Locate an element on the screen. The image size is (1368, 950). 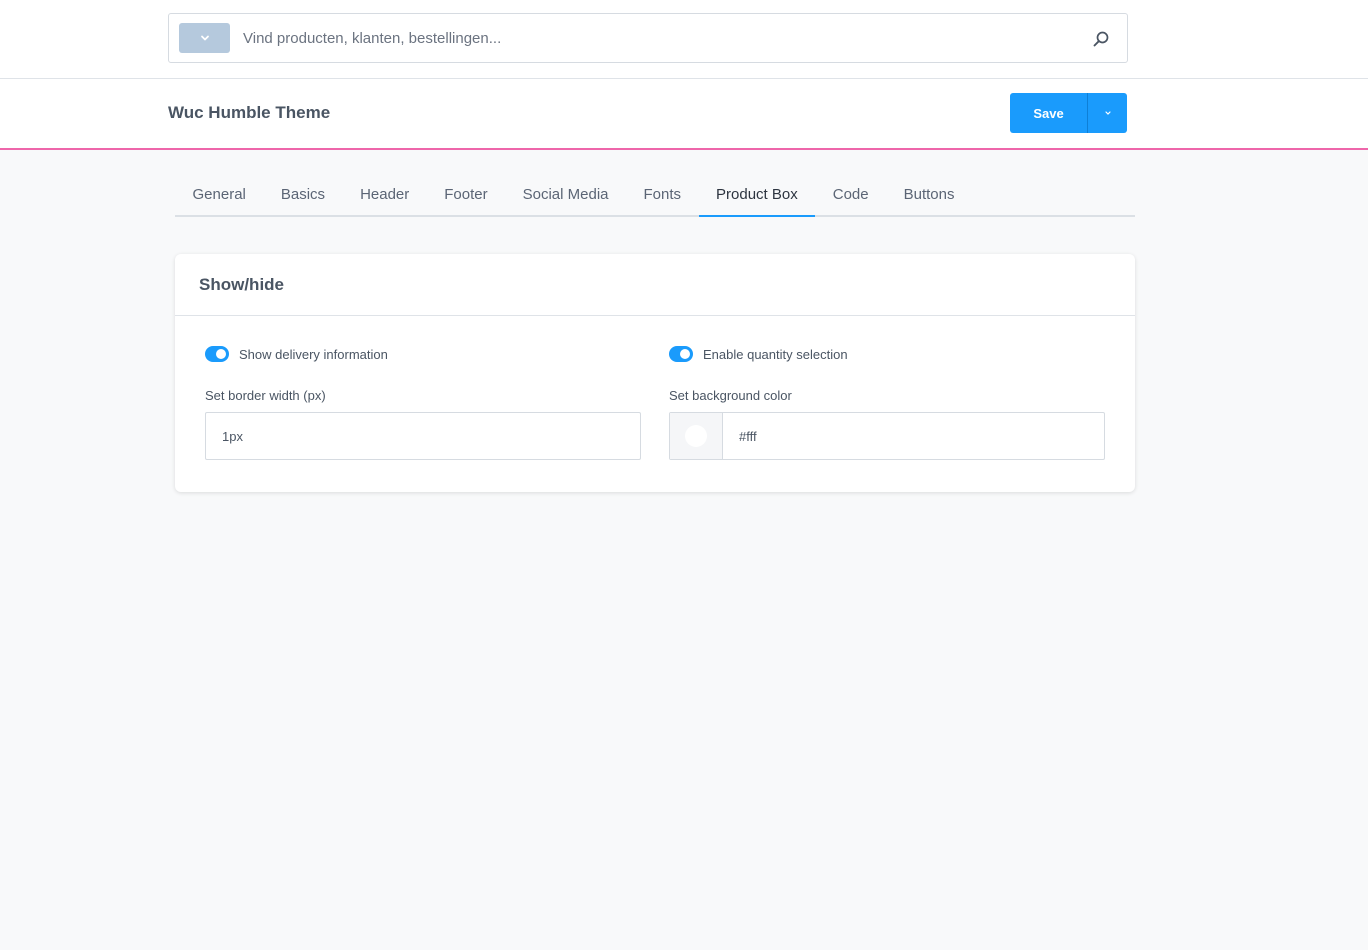
delivery-info-label: Show delivery information is located at coordinates (313, 354).